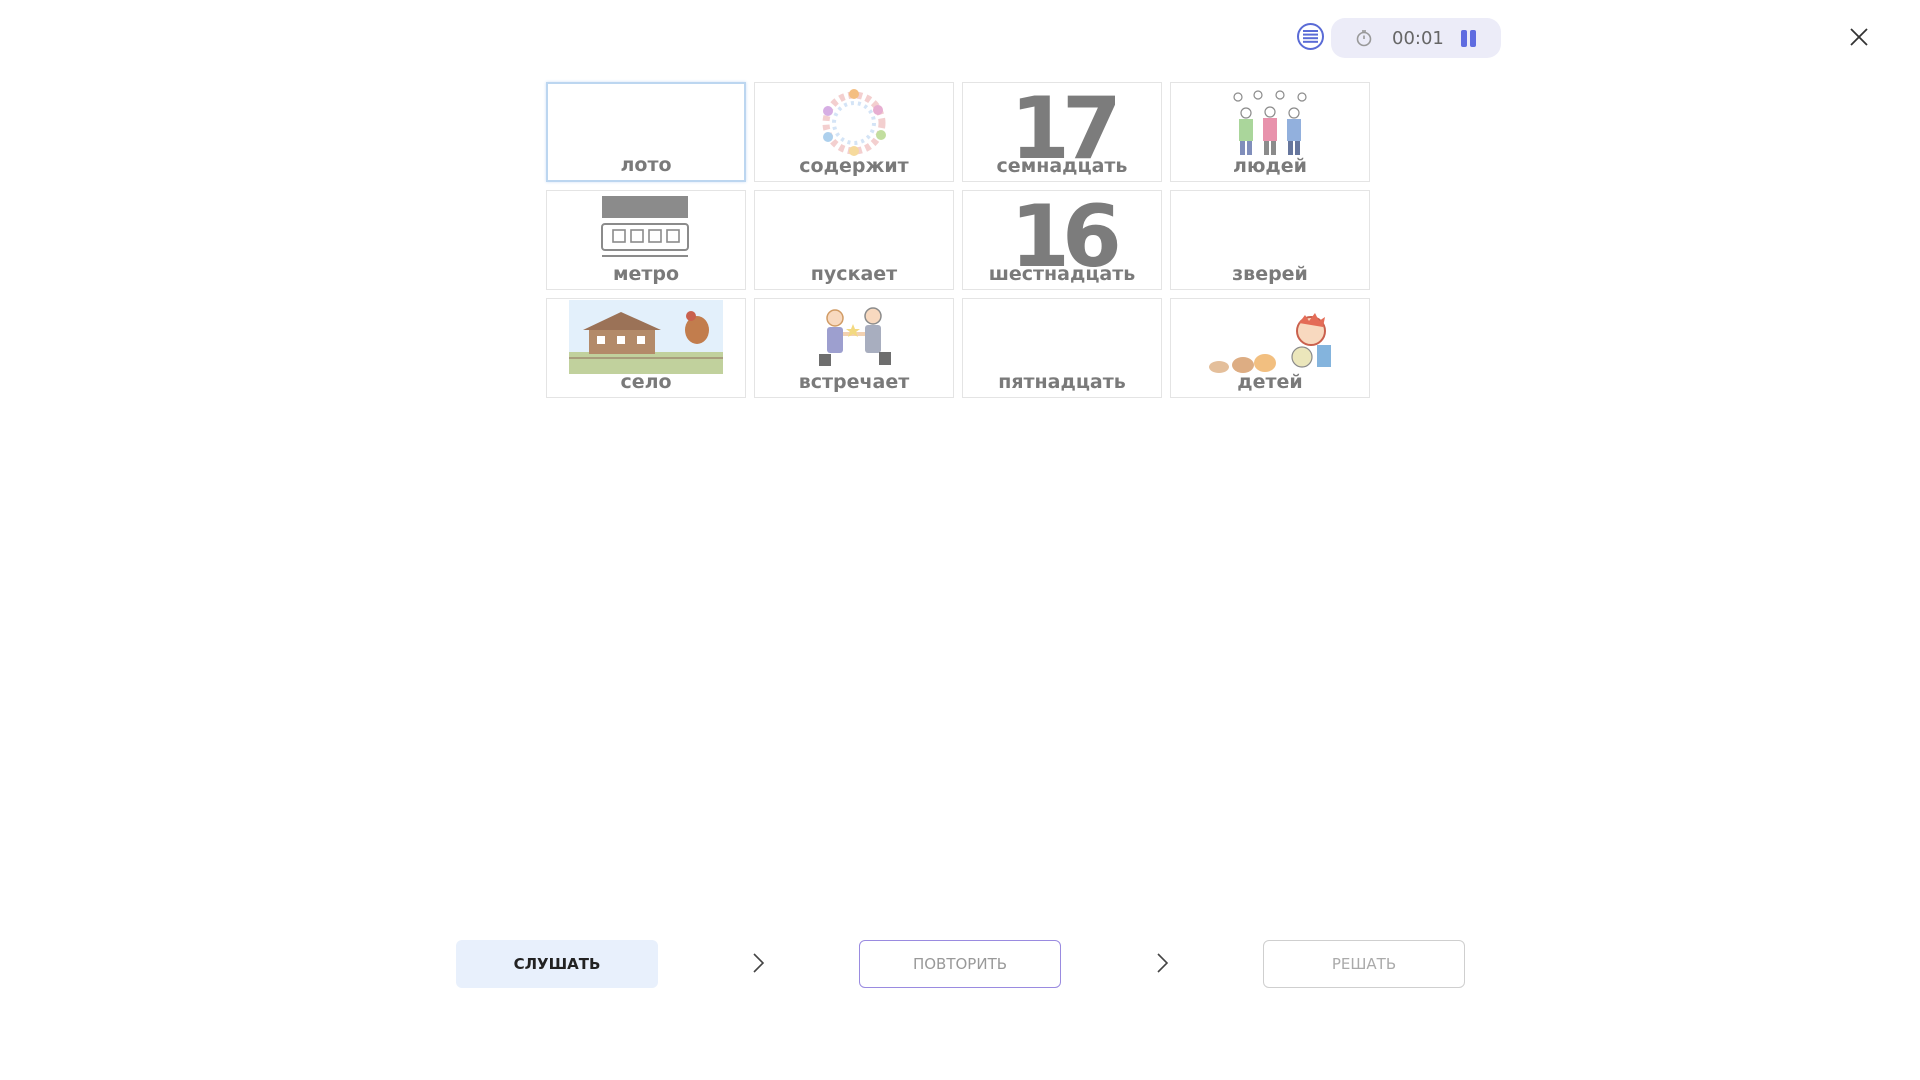 The image size is (1920, 1080). Describe the element at coordinates (646, 382) in the screenshot. I see `card-label: село` at that location.